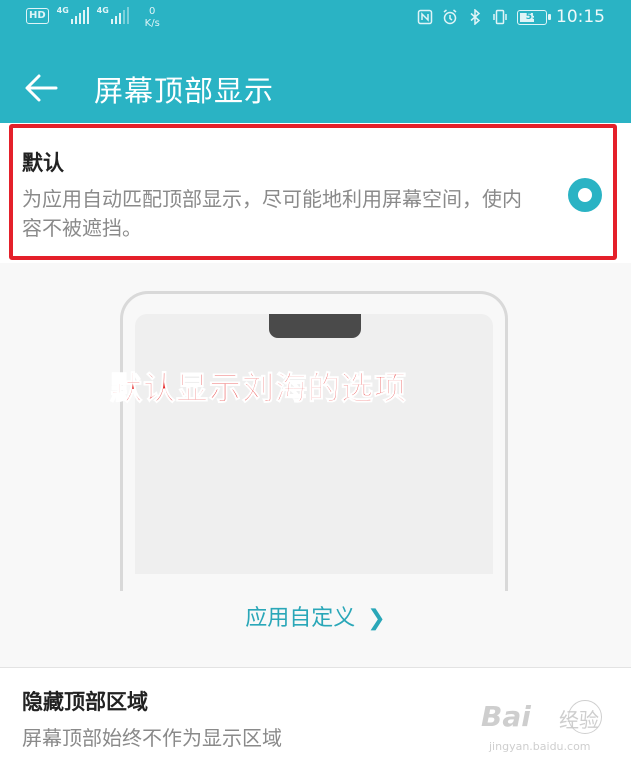  What do you see at coordinates (43, 163) in the screenshot?
I see `option-default-title: 默认` at bounding box center [43, 163].